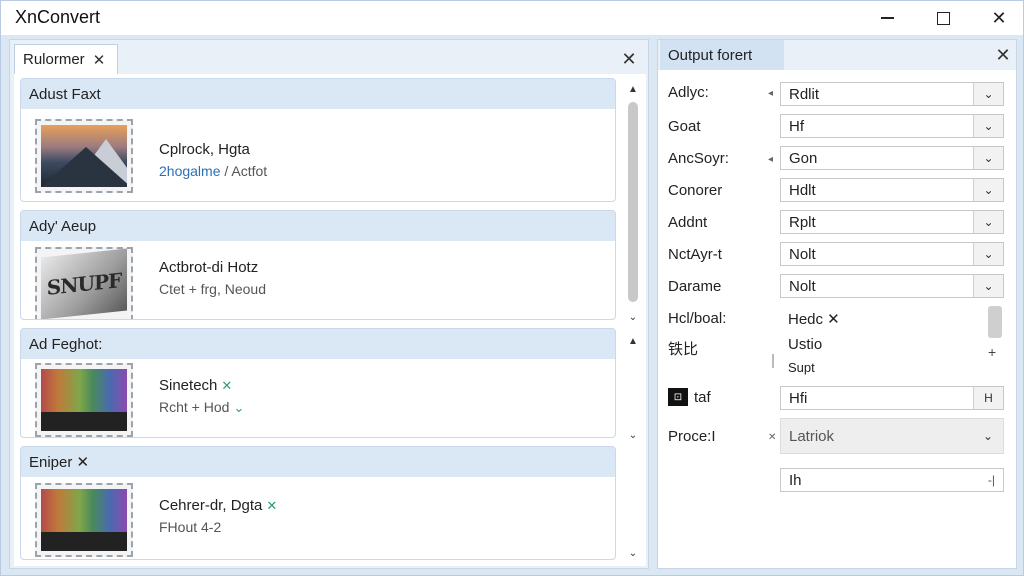 This screenshot has height=576, width=1024. What do you see at coordinates (892, 158) in the screenshot?
I see `setting-dropdown: Gon ⌄` at bounding box center [892, 158].